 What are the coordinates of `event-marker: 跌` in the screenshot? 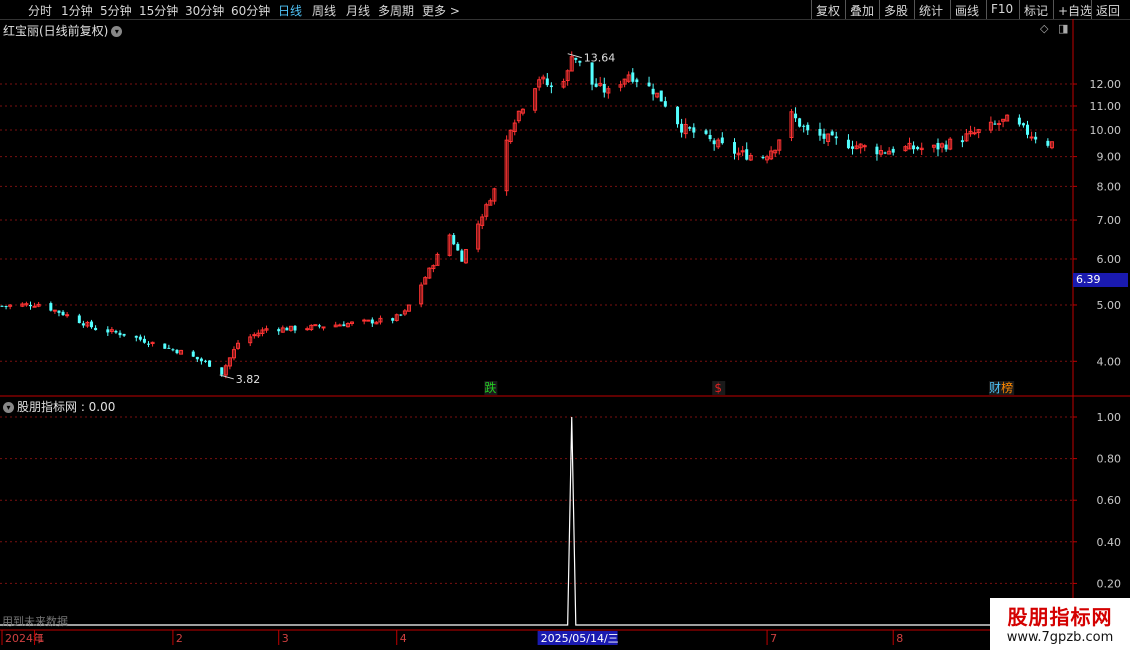 It's located at (490, 387).